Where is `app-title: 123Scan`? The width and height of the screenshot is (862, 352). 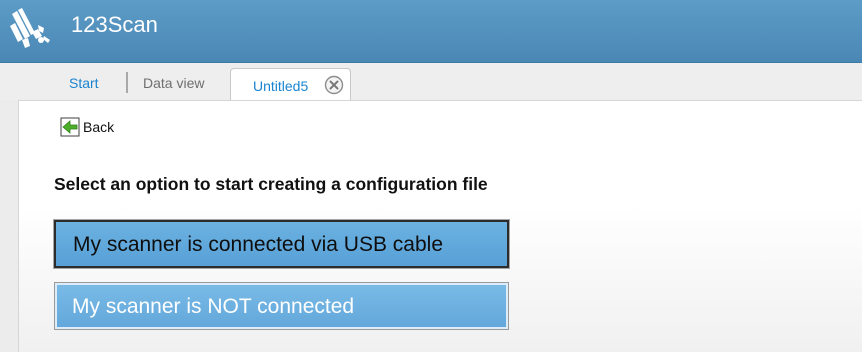
app-title: 123Scan is located at coordinates (114, 24).